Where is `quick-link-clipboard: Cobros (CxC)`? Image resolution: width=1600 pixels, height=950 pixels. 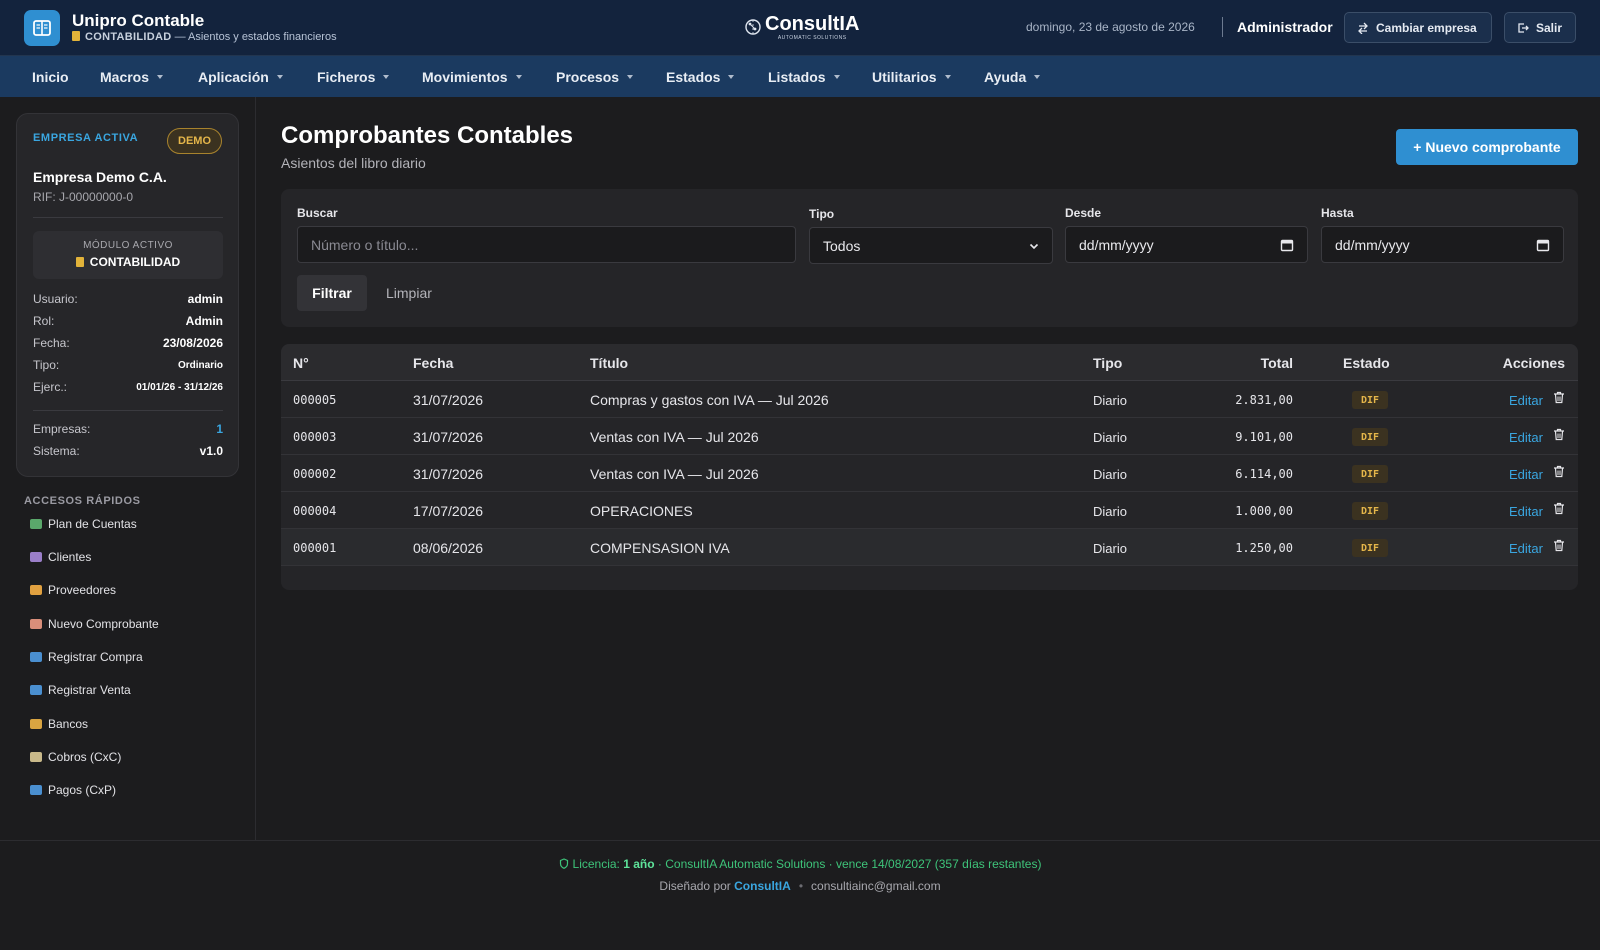
quick-link-clipboard: Cobros (CxC) is located at coordinates (75, 757).